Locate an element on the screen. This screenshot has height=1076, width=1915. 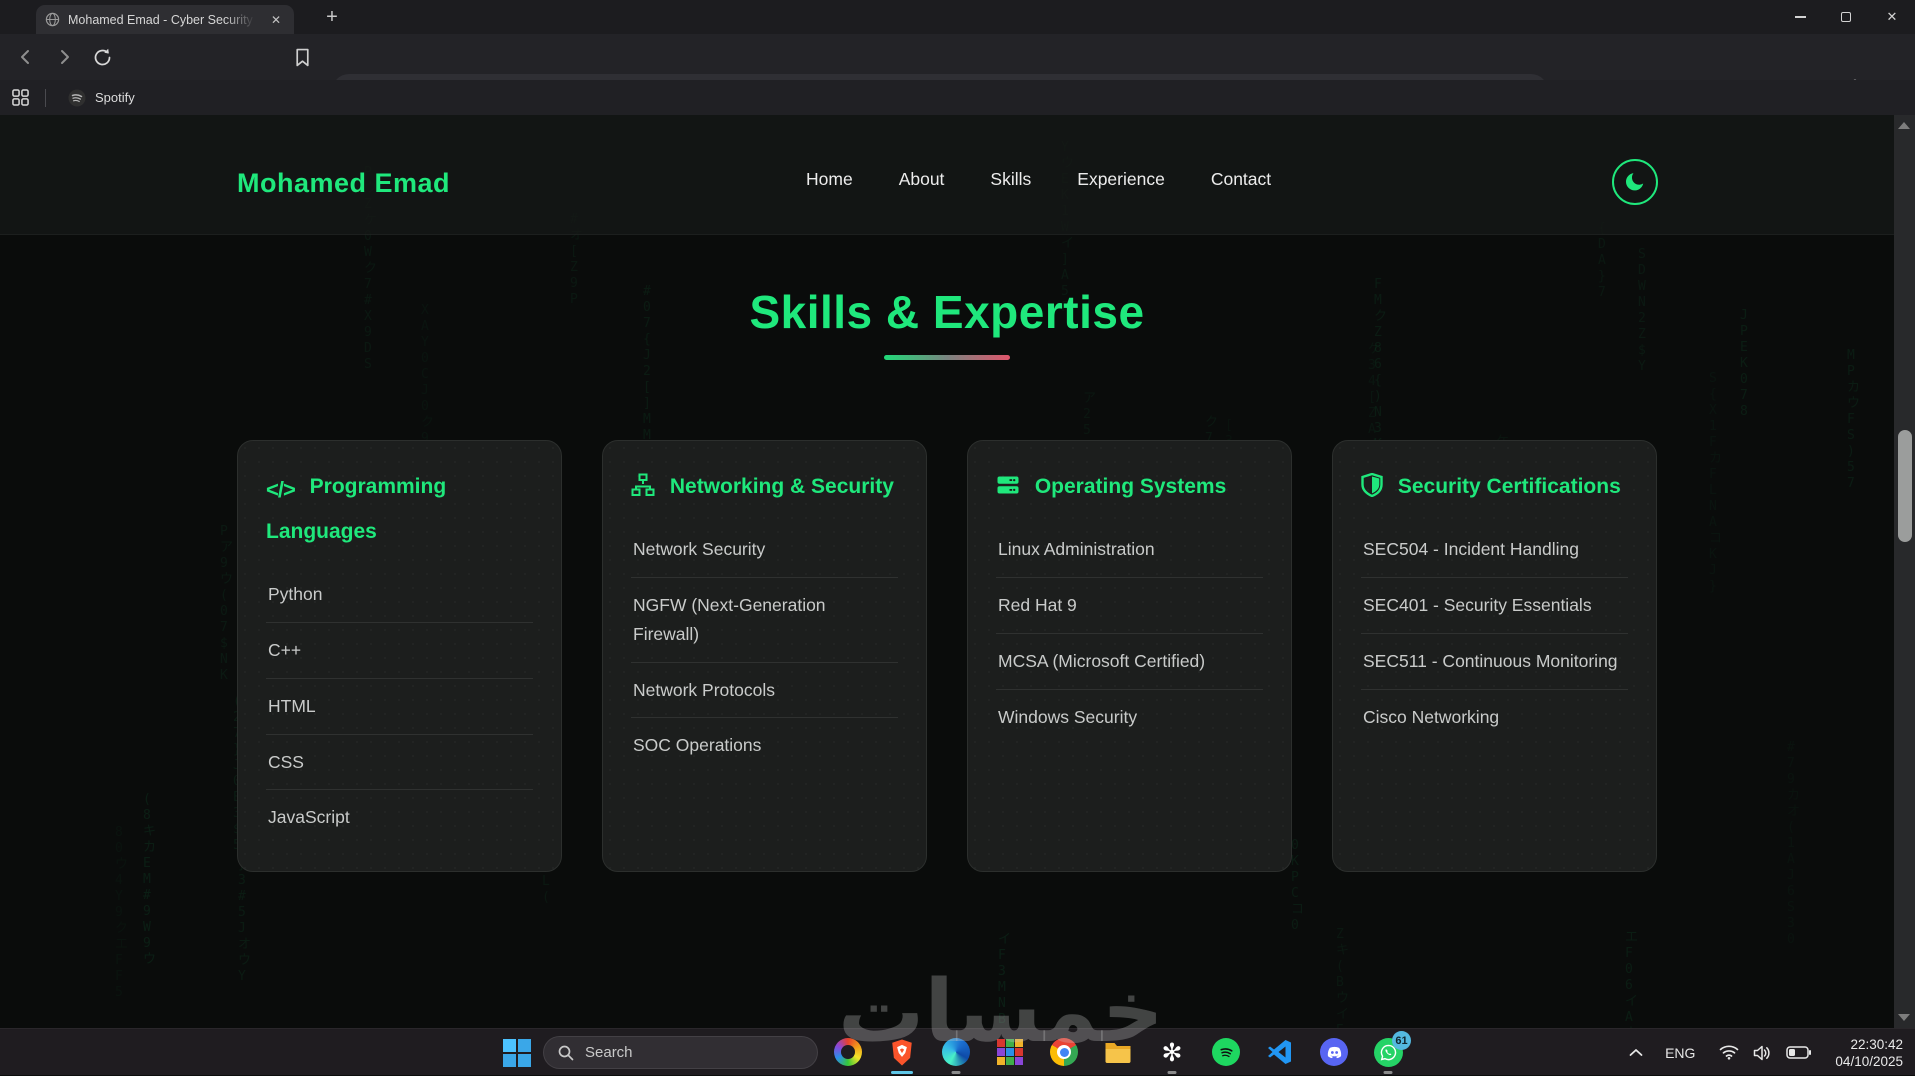
start-button is located at coordinates (517, 1053).